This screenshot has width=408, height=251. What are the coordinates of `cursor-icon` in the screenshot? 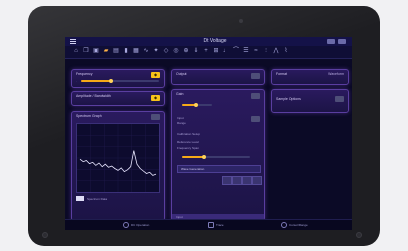 It's located at (284, 225).